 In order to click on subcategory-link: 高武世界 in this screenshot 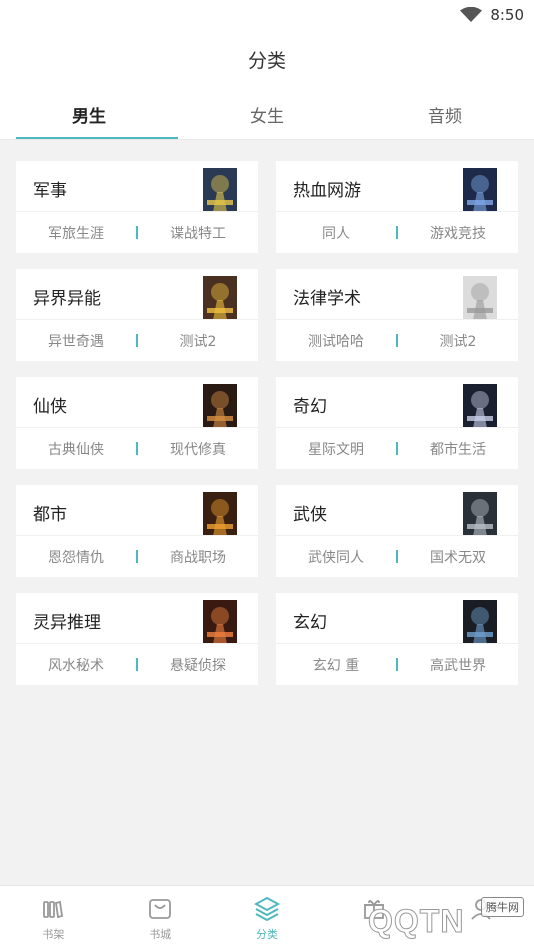, I will do `click(458, 665)`.